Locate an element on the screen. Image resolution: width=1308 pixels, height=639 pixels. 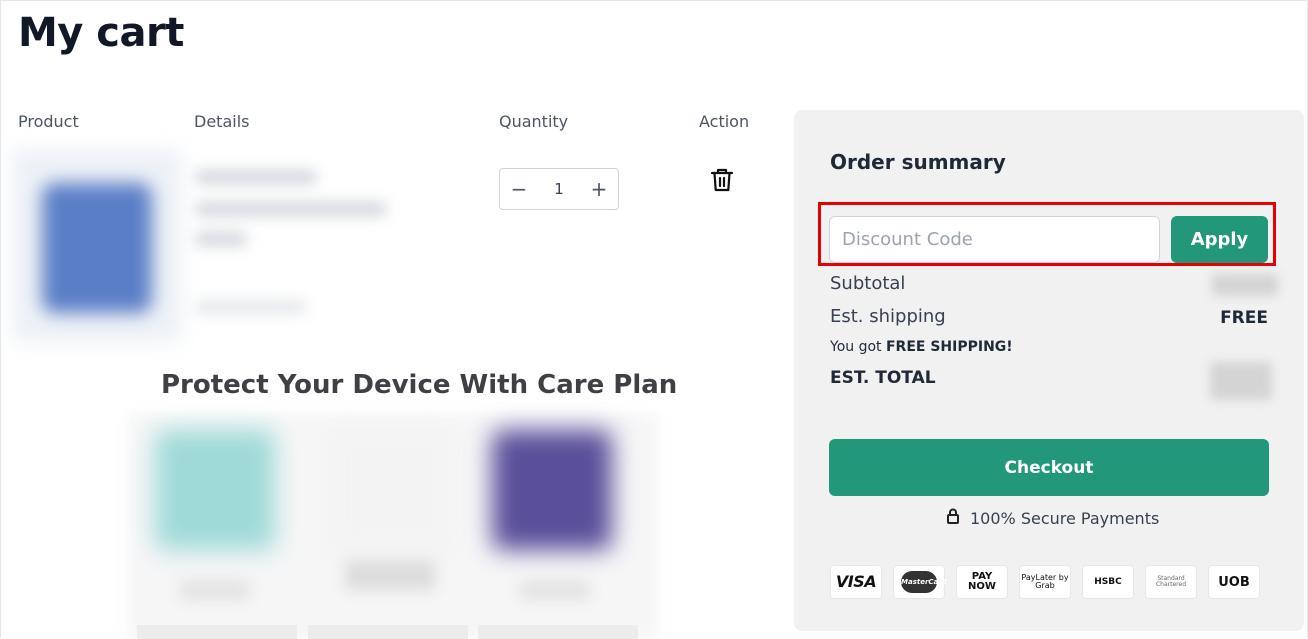
free-note-prefix: You got is located at coordinates (858, 347).